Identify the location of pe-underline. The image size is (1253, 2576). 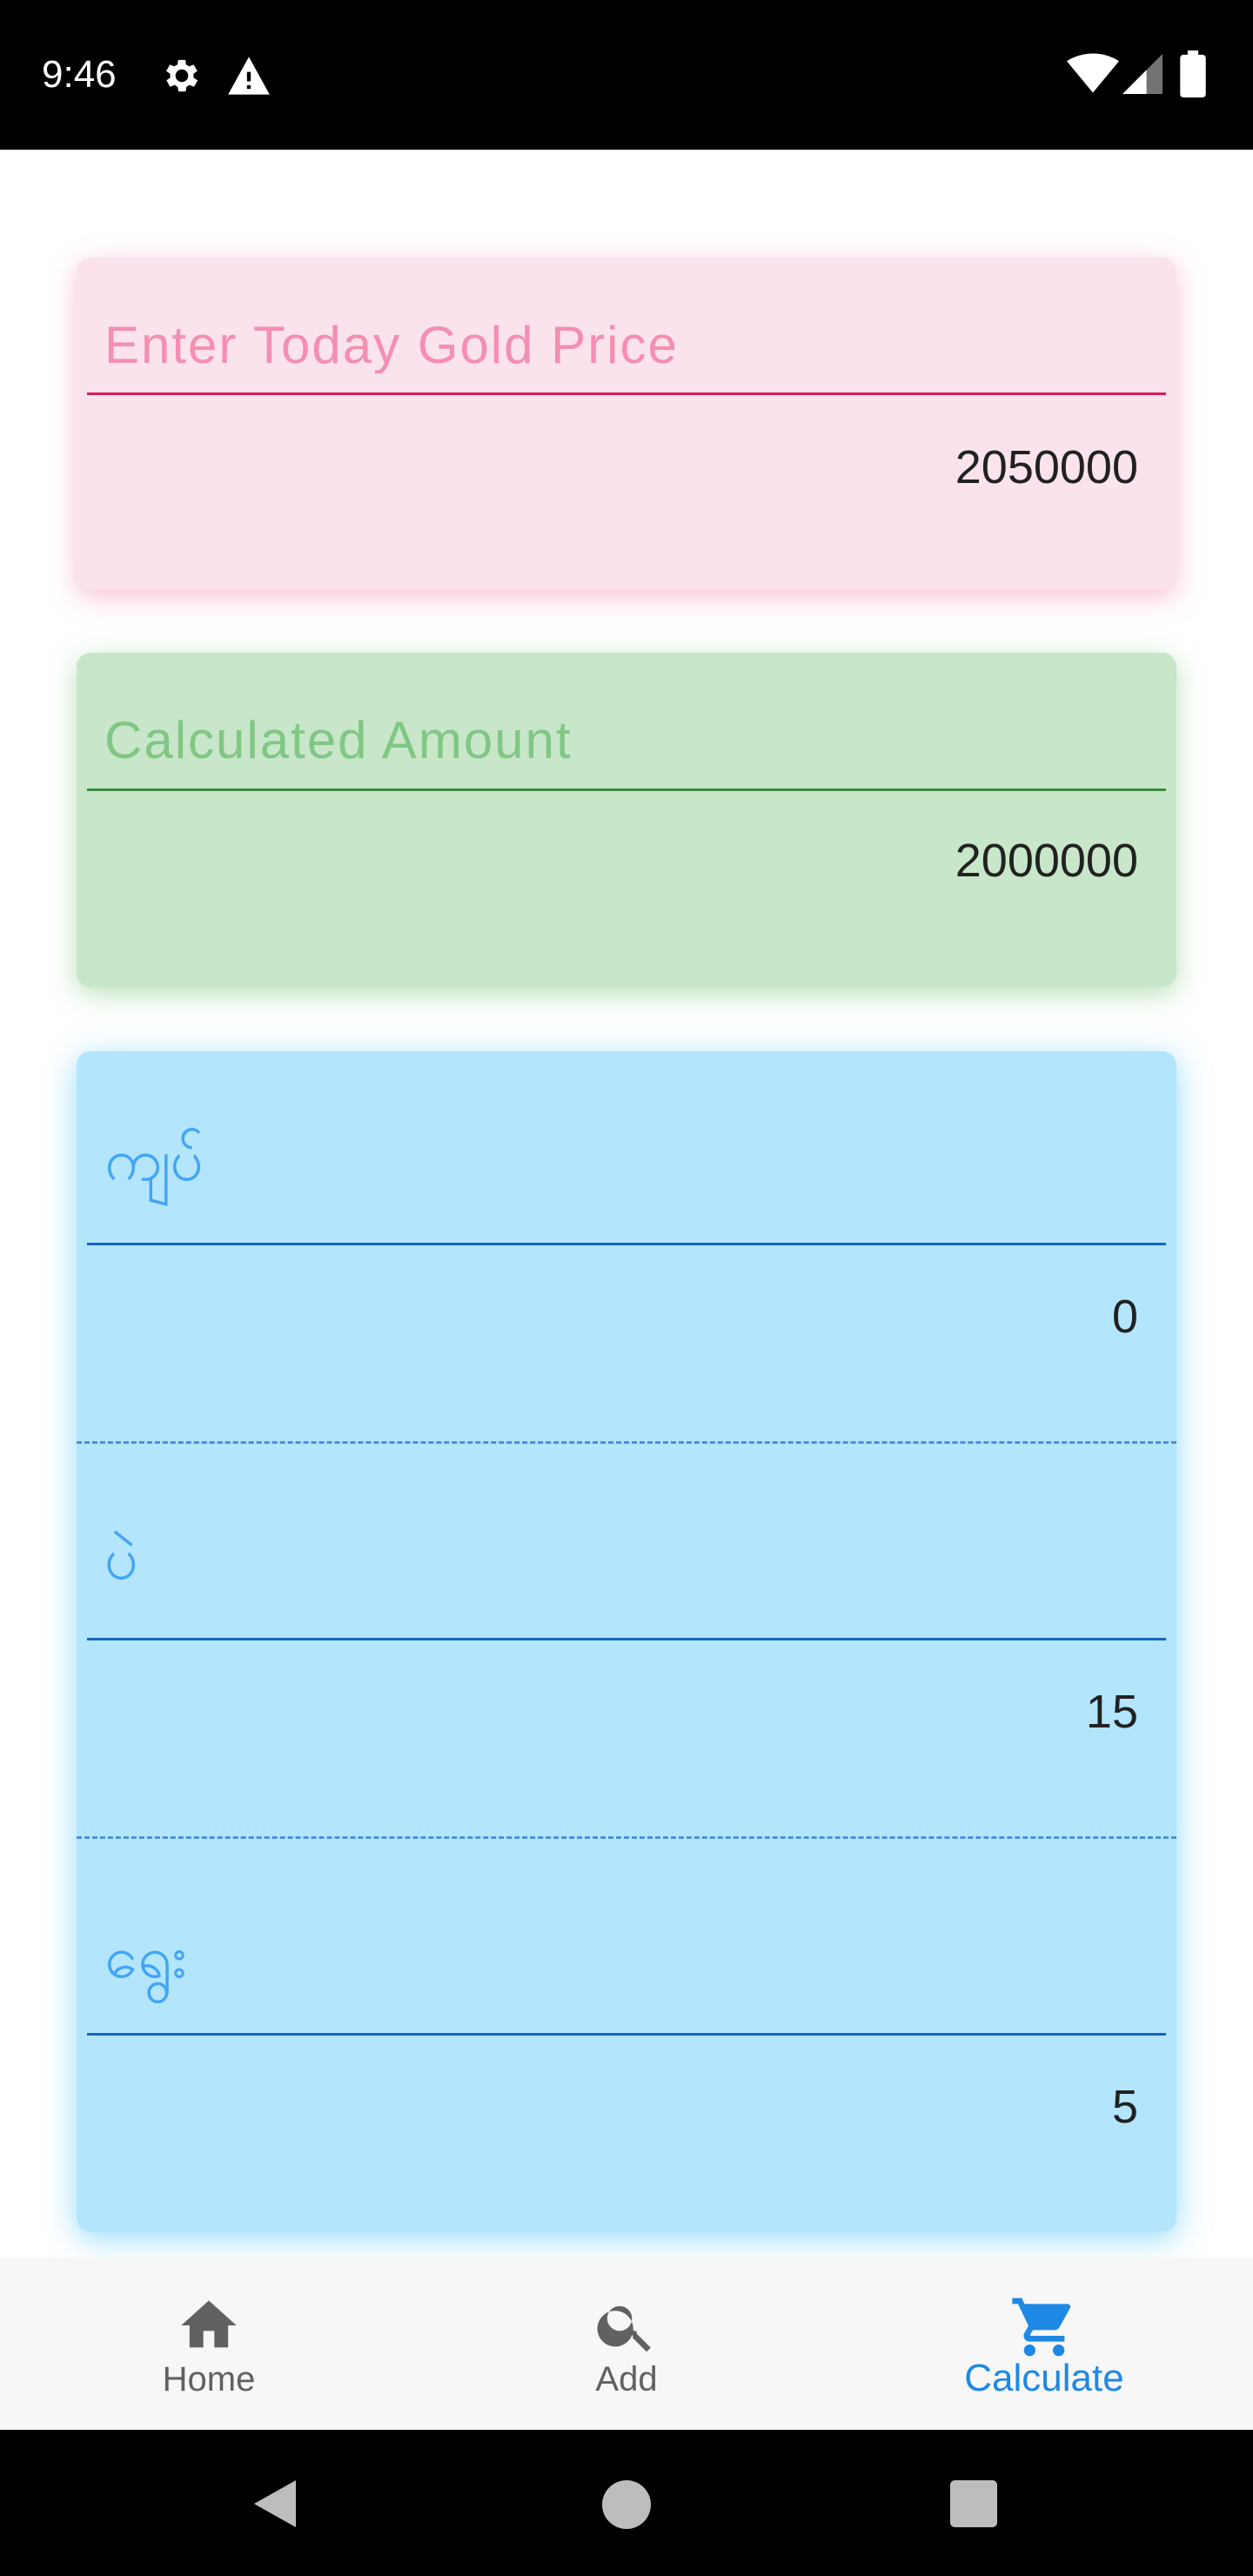
(626, 1639).